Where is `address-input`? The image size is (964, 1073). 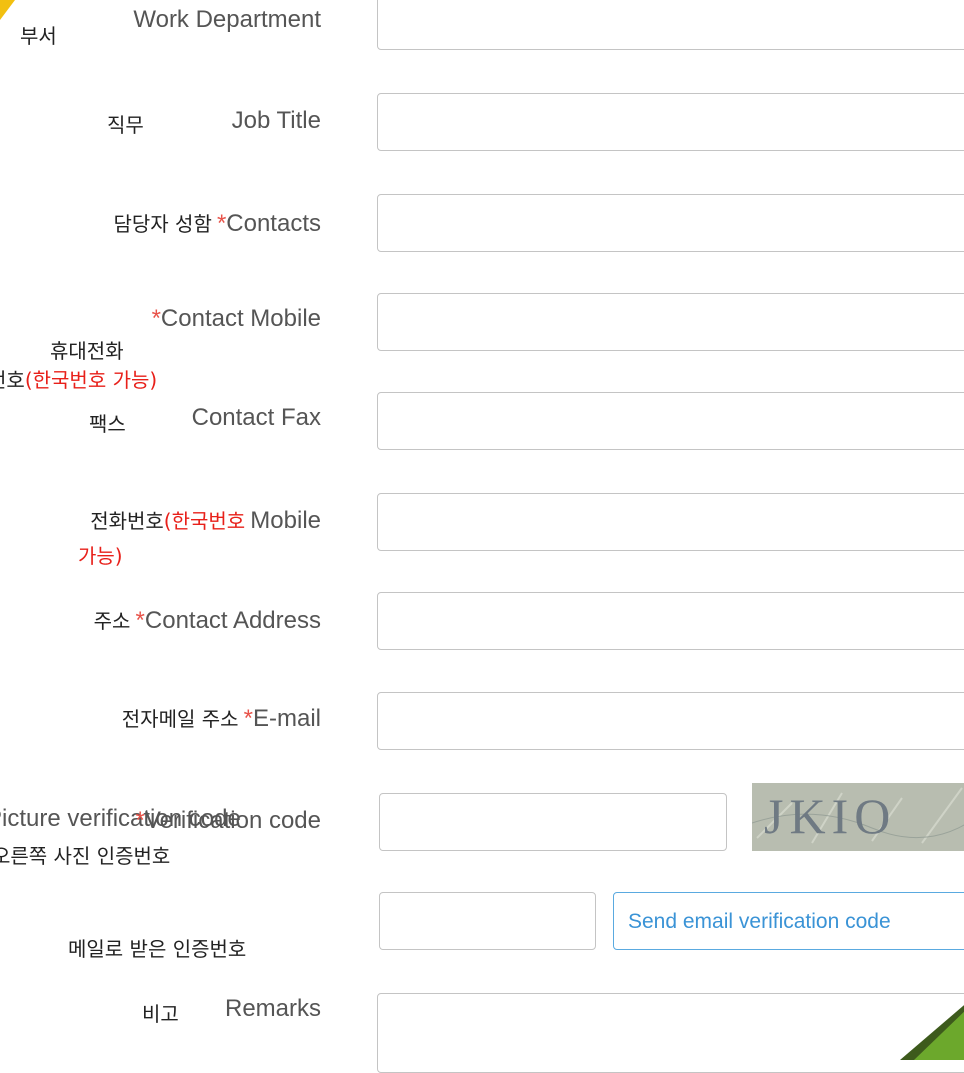 address-input is located at coordinates (670, 621).